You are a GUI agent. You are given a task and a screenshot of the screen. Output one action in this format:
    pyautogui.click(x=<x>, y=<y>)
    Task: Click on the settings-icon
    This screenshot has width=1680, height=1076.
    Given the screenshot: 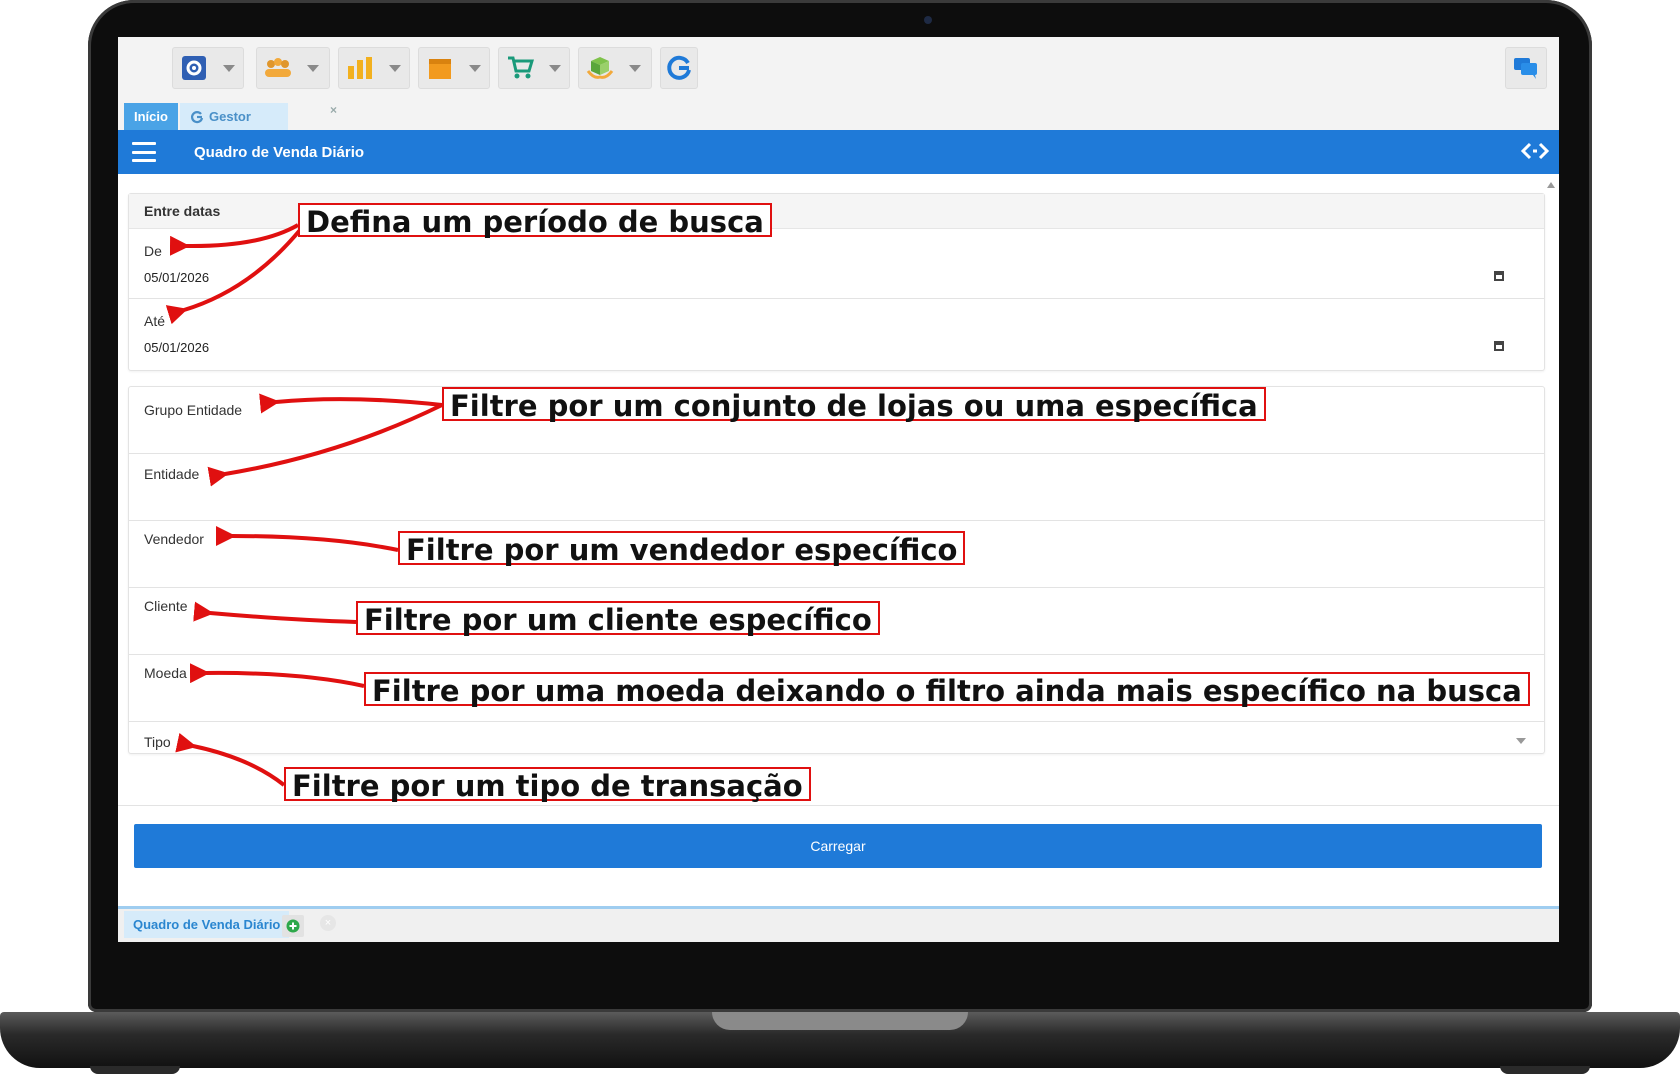 What is the action you would take?
    pyautogui.click(x=194, y=68)
    